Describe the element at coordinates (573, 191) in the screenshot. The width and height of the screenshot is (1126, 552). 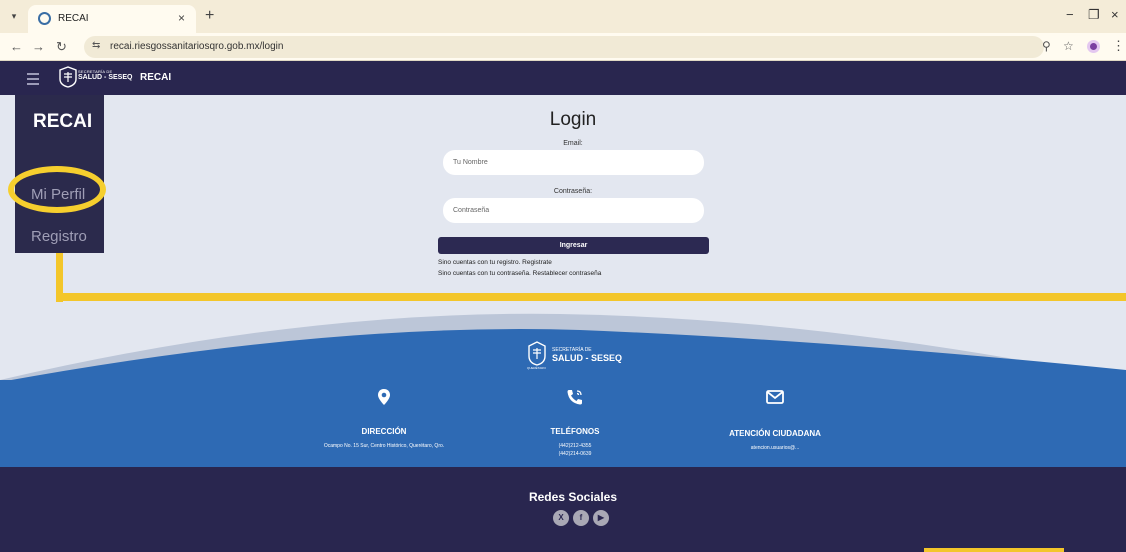
I see `password-label: Contraseña:` at that location.